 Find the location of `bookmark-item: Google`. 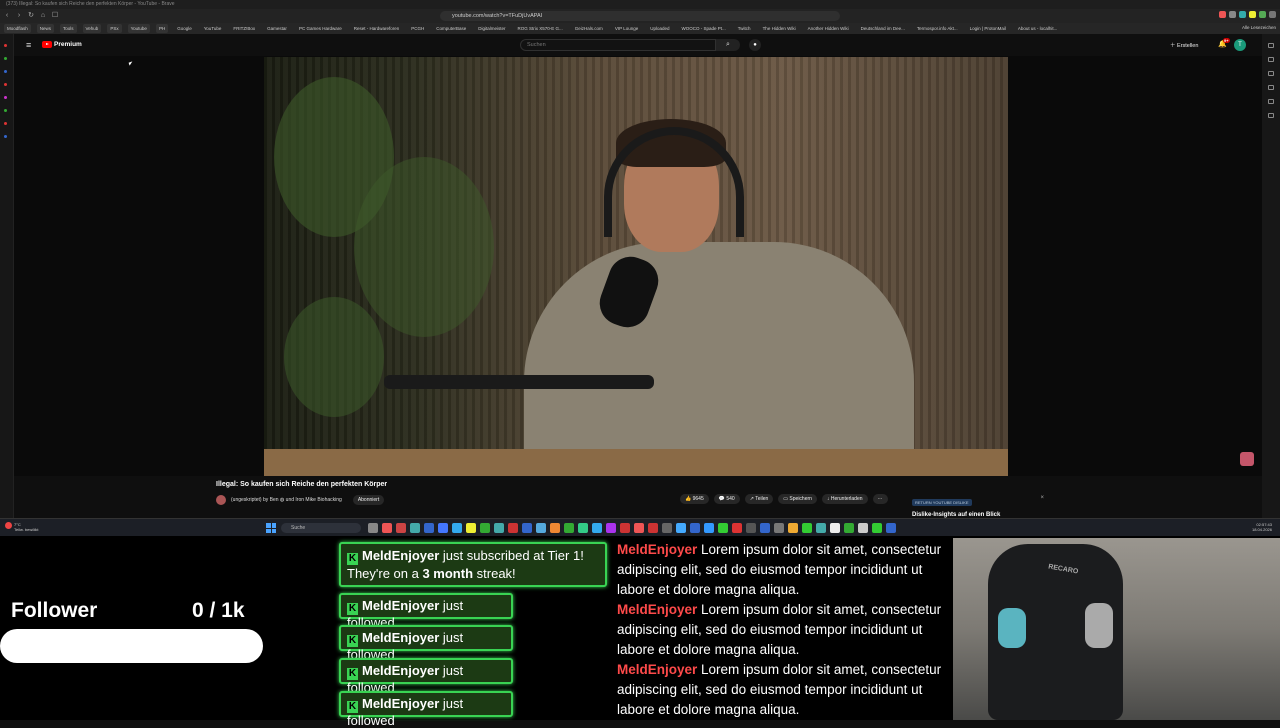

bookmark-item: Google is located at coordinates (184, 28).